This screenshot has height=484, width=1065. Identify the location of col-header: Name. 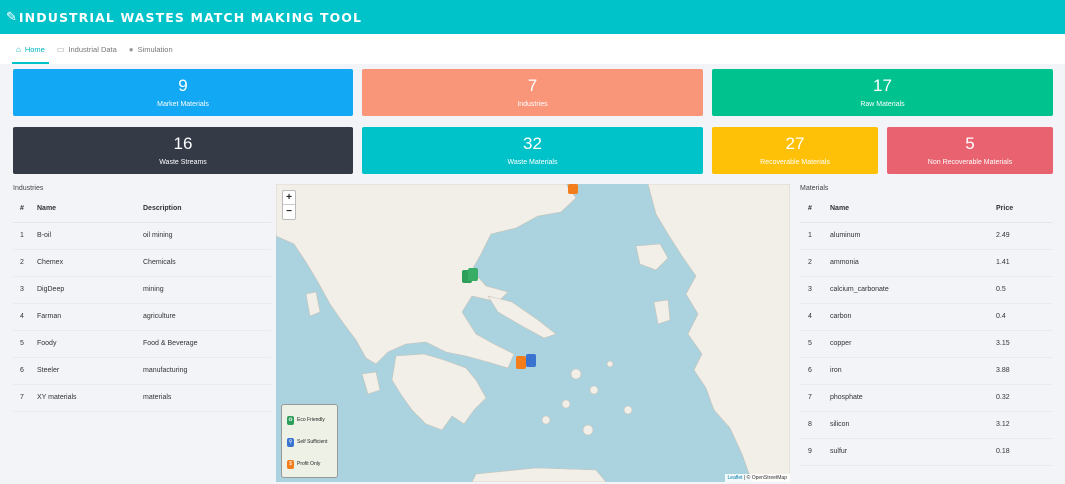
(90, 209).